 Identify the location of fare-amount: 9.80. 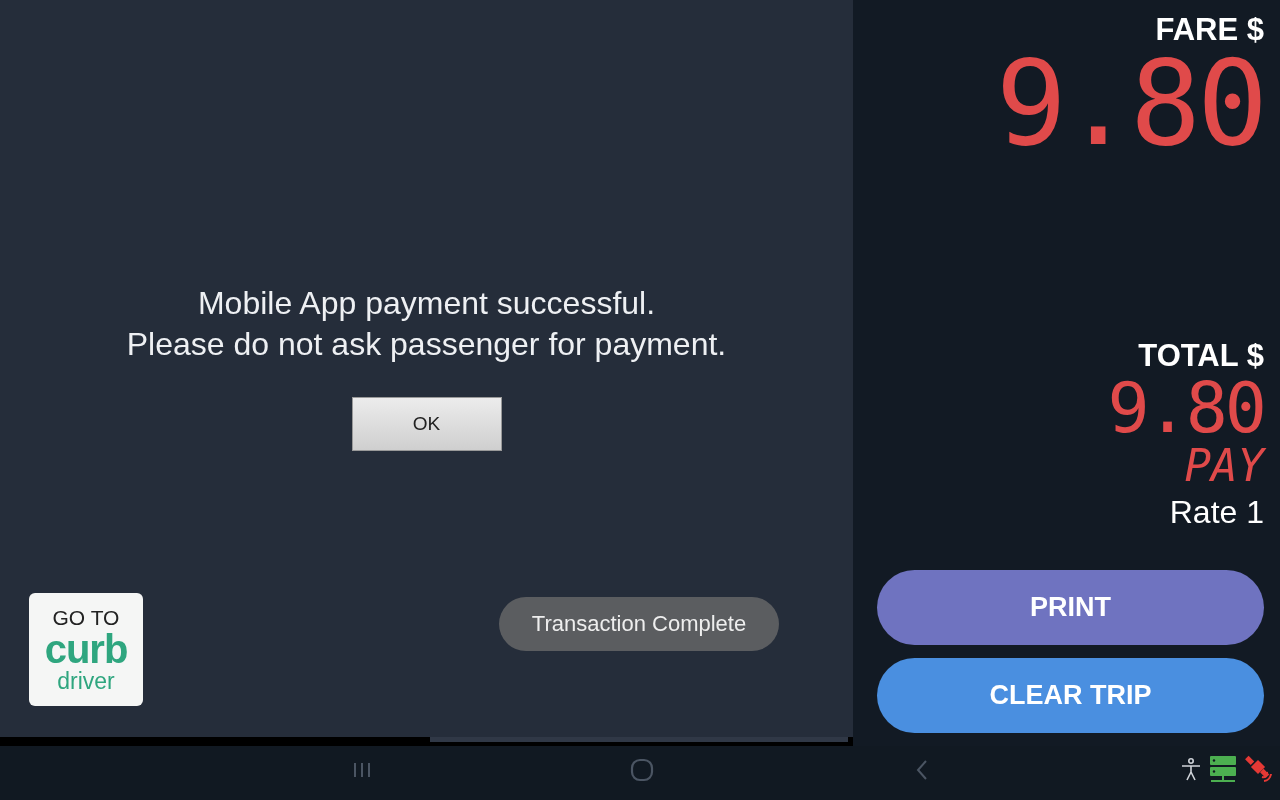
(1129, 103).